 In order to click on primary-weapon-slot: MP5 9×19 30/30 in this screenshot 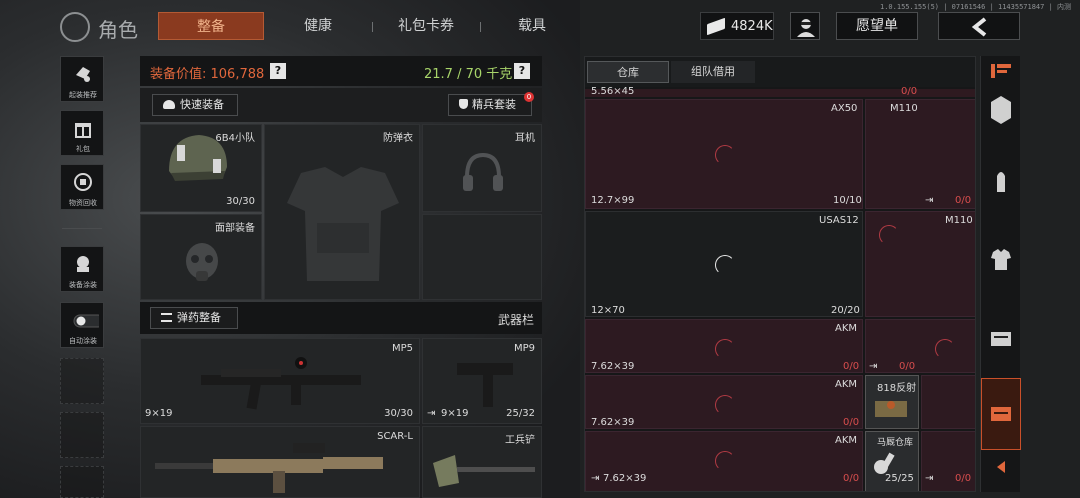, I will do `click(280, 381)`.